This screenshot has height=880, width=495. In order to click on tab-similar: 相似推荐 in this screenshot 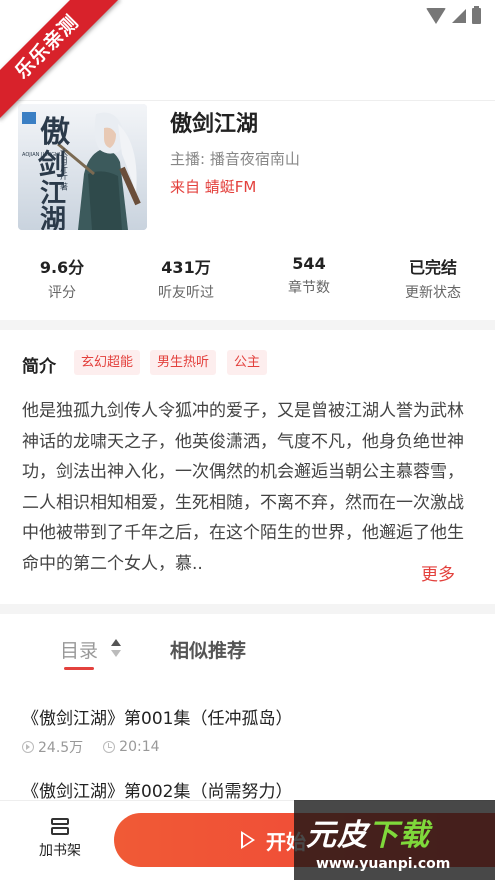, I will do `click(208, 649)`.